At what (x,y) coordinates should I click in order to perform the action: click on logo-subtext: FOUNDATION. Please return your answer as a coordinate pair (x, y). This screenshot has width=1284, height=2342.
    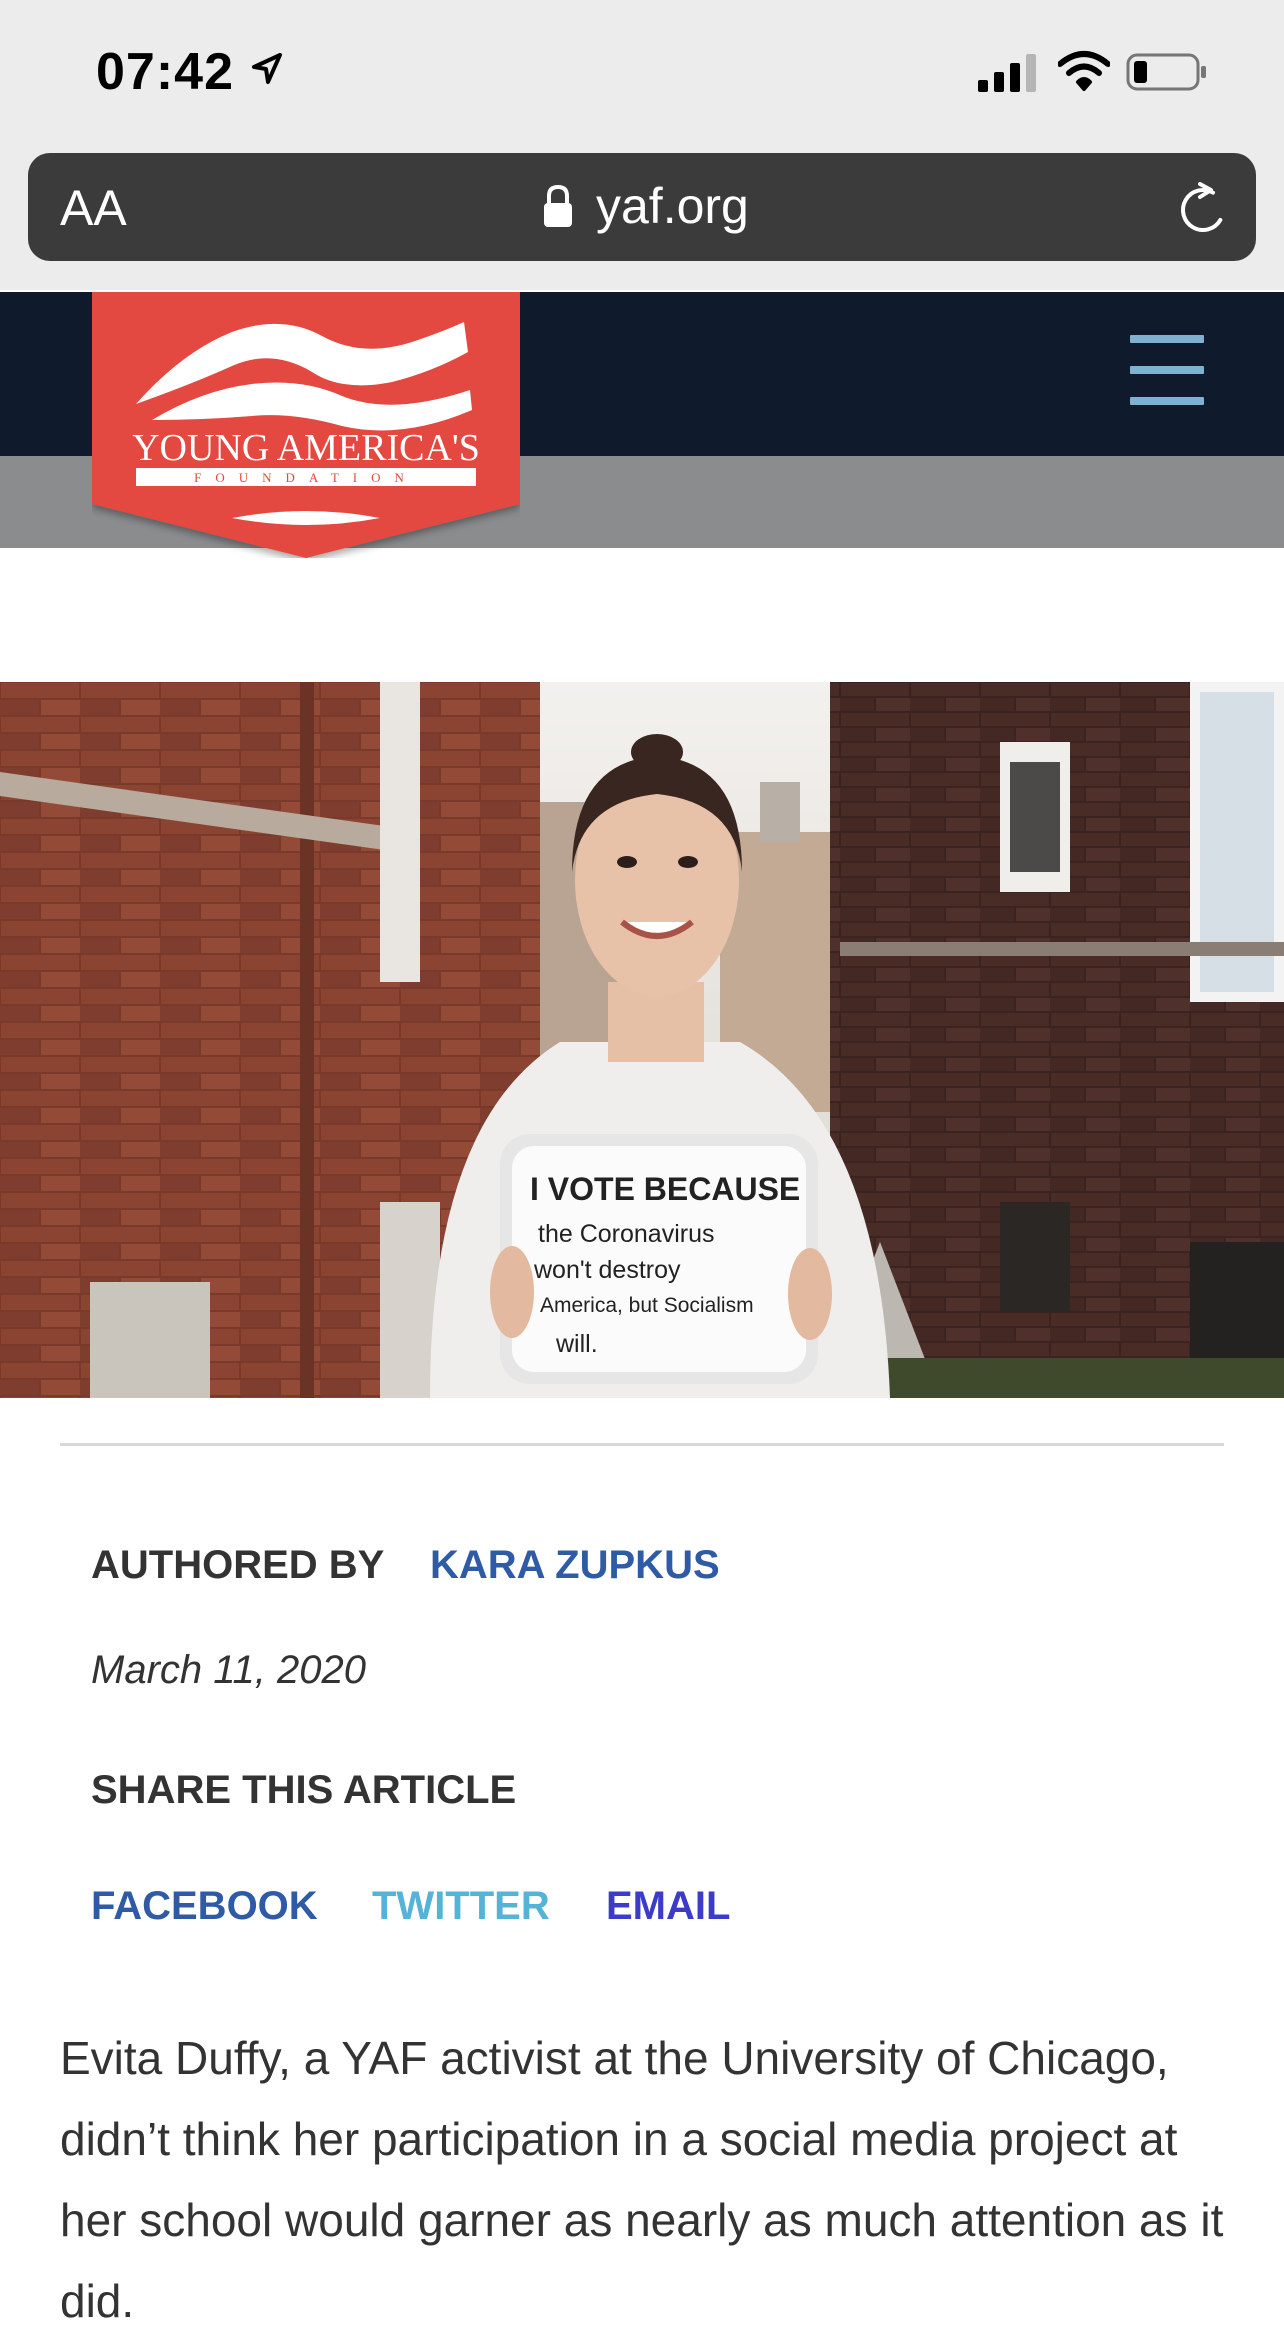
    Looking at the image, I should click on (306, 477).